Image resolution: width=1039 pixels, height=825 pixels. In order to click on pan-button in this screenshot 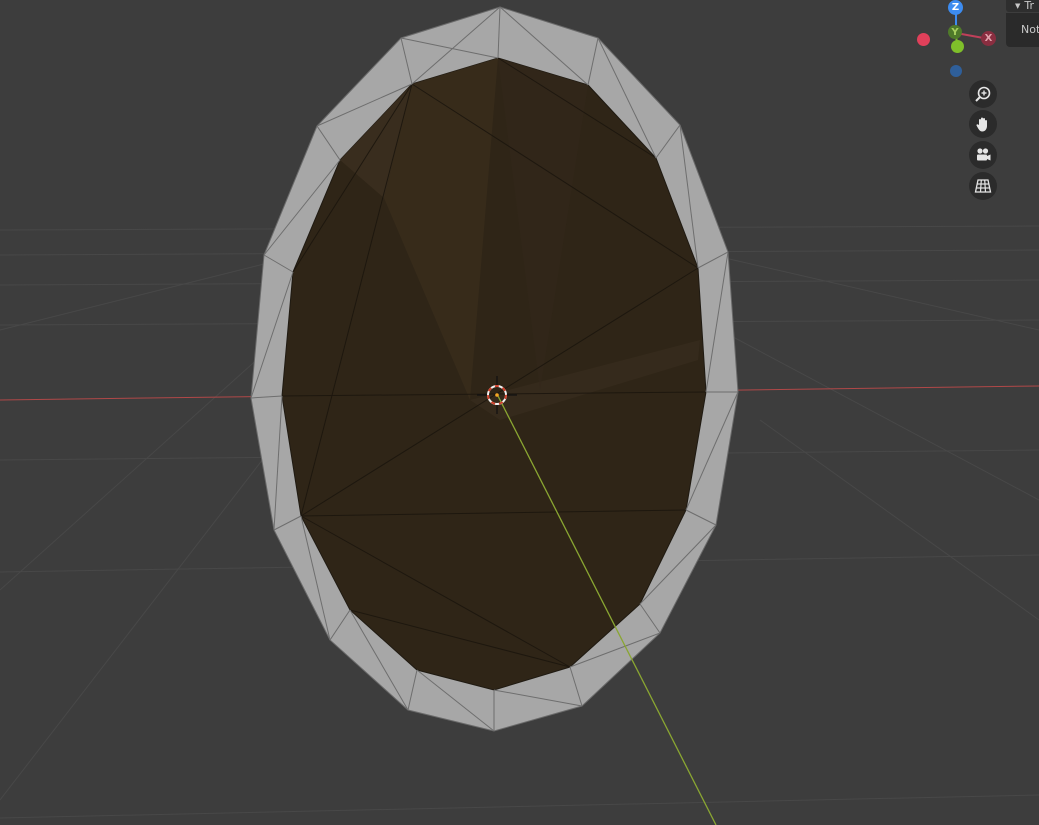, I will do `click(983, 124)`.